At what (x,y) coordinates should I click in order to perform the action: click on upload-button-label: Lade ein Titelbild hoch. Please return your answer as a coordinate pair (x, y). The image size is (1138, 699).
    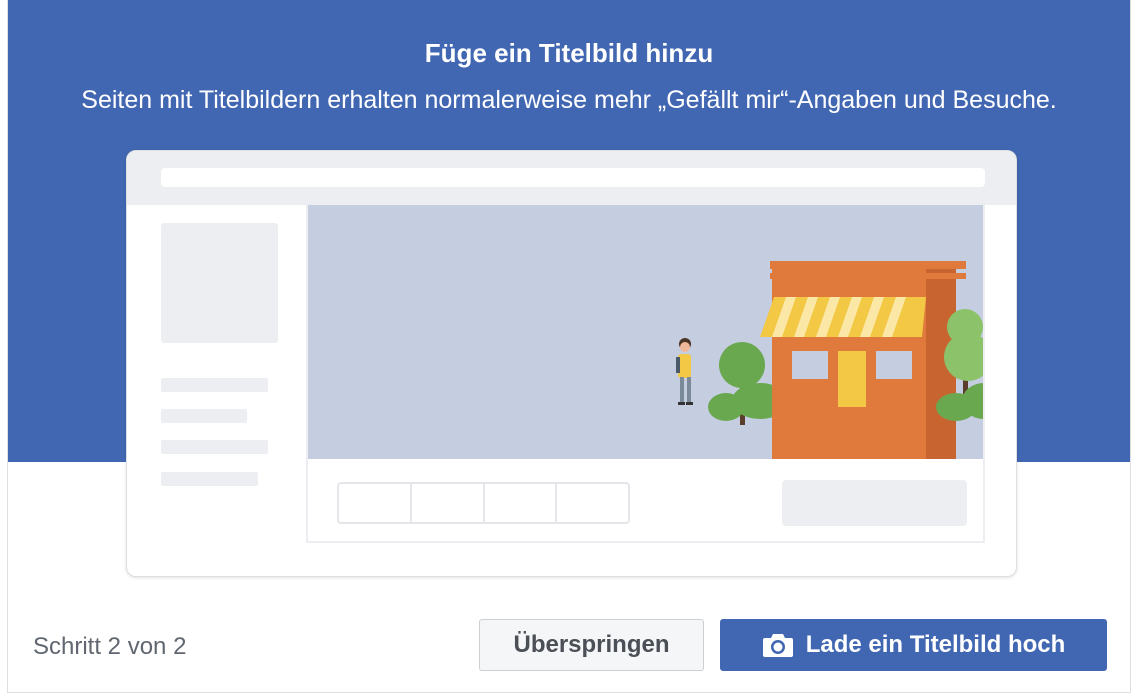
    Looking at the image, I should click on (935, 644).